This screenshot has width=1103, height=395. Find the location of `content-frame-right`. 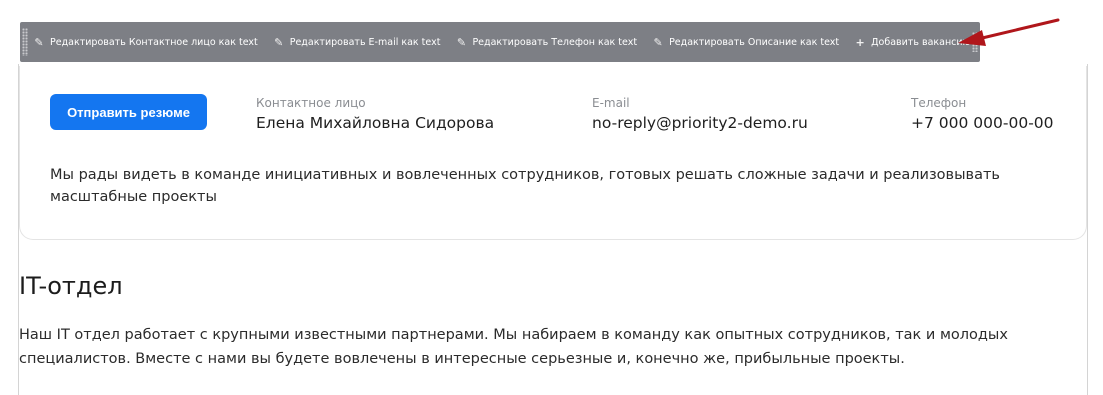

content-frame-right is located at coordinates (1087, 229).